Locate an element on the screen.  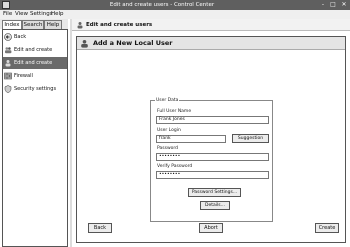
sidebar-item-groups: Edit and create groups is located at coordinates (35, 54).